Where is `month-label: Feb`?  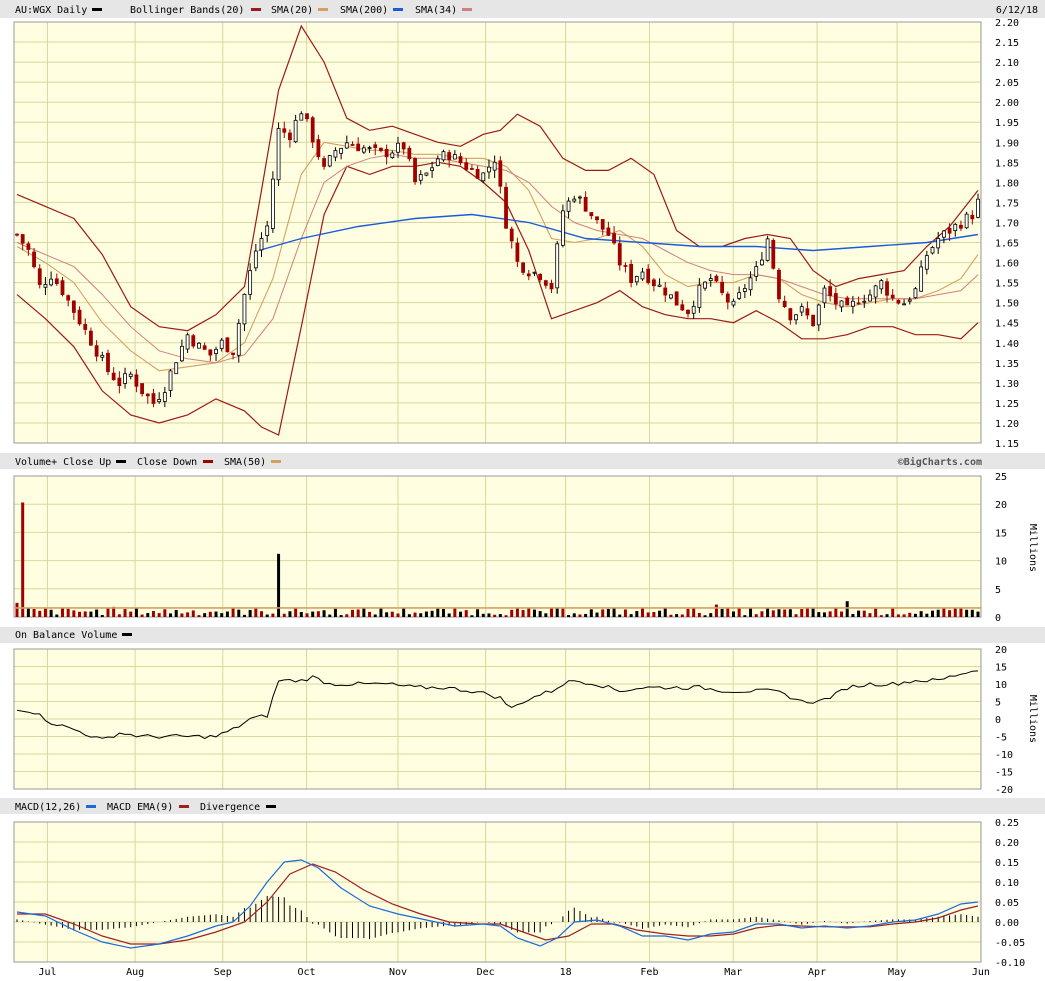 month-label: Feb is located at coordinates (649, 972).